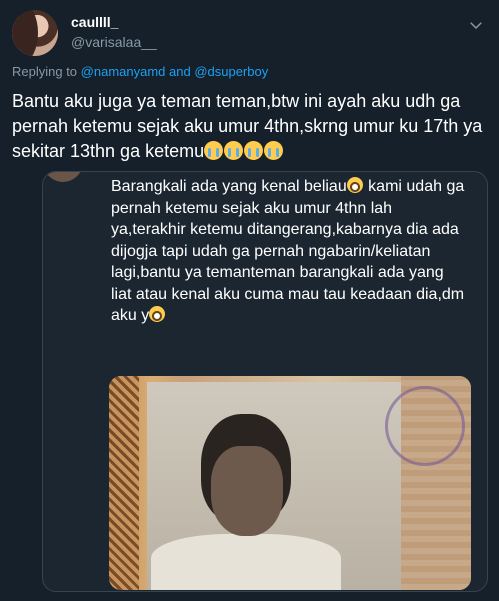 The image size is (499, 601). What do you see at coordinates (247, 491) in the screenshot?
I see `photo-face` at bounding box center [247, 491].